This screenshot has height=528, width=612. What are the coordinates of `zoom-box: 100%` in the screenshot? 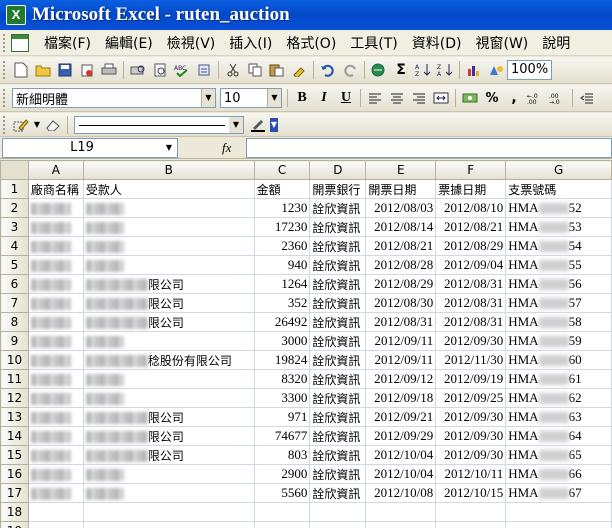 It's located at (530, 70).